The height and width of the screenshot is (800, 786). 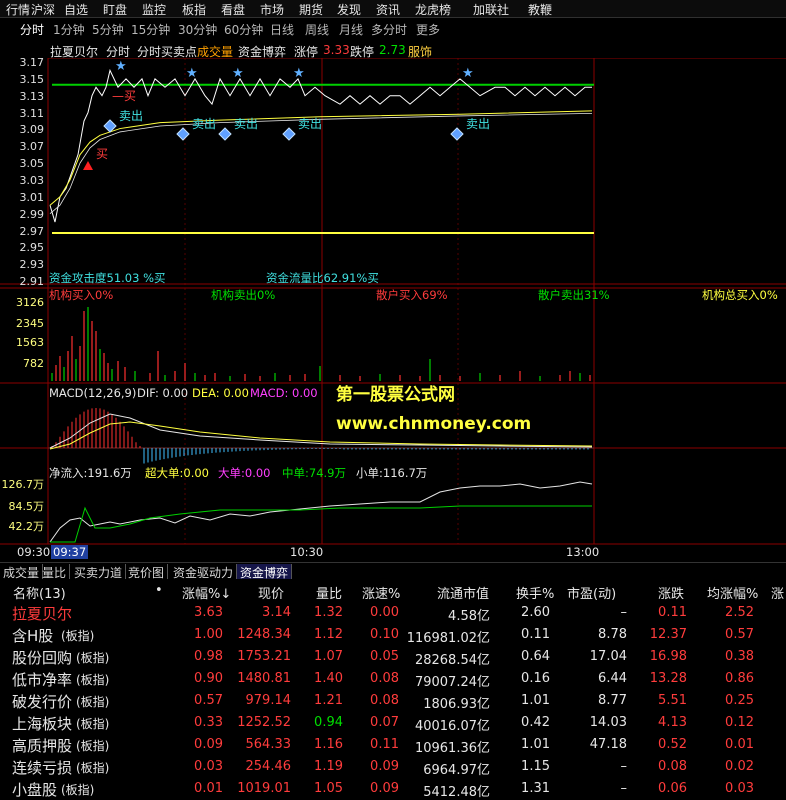 I want to click on menu-item-8: 期货, so click(x=311, y=9).